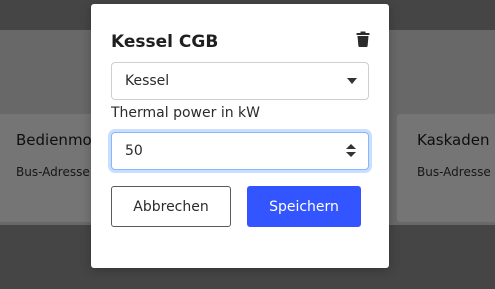  What do you see at coordinates (304, 206) in the screenshot?
I see `save-button: Speichern` at bounding box center [304, 206].